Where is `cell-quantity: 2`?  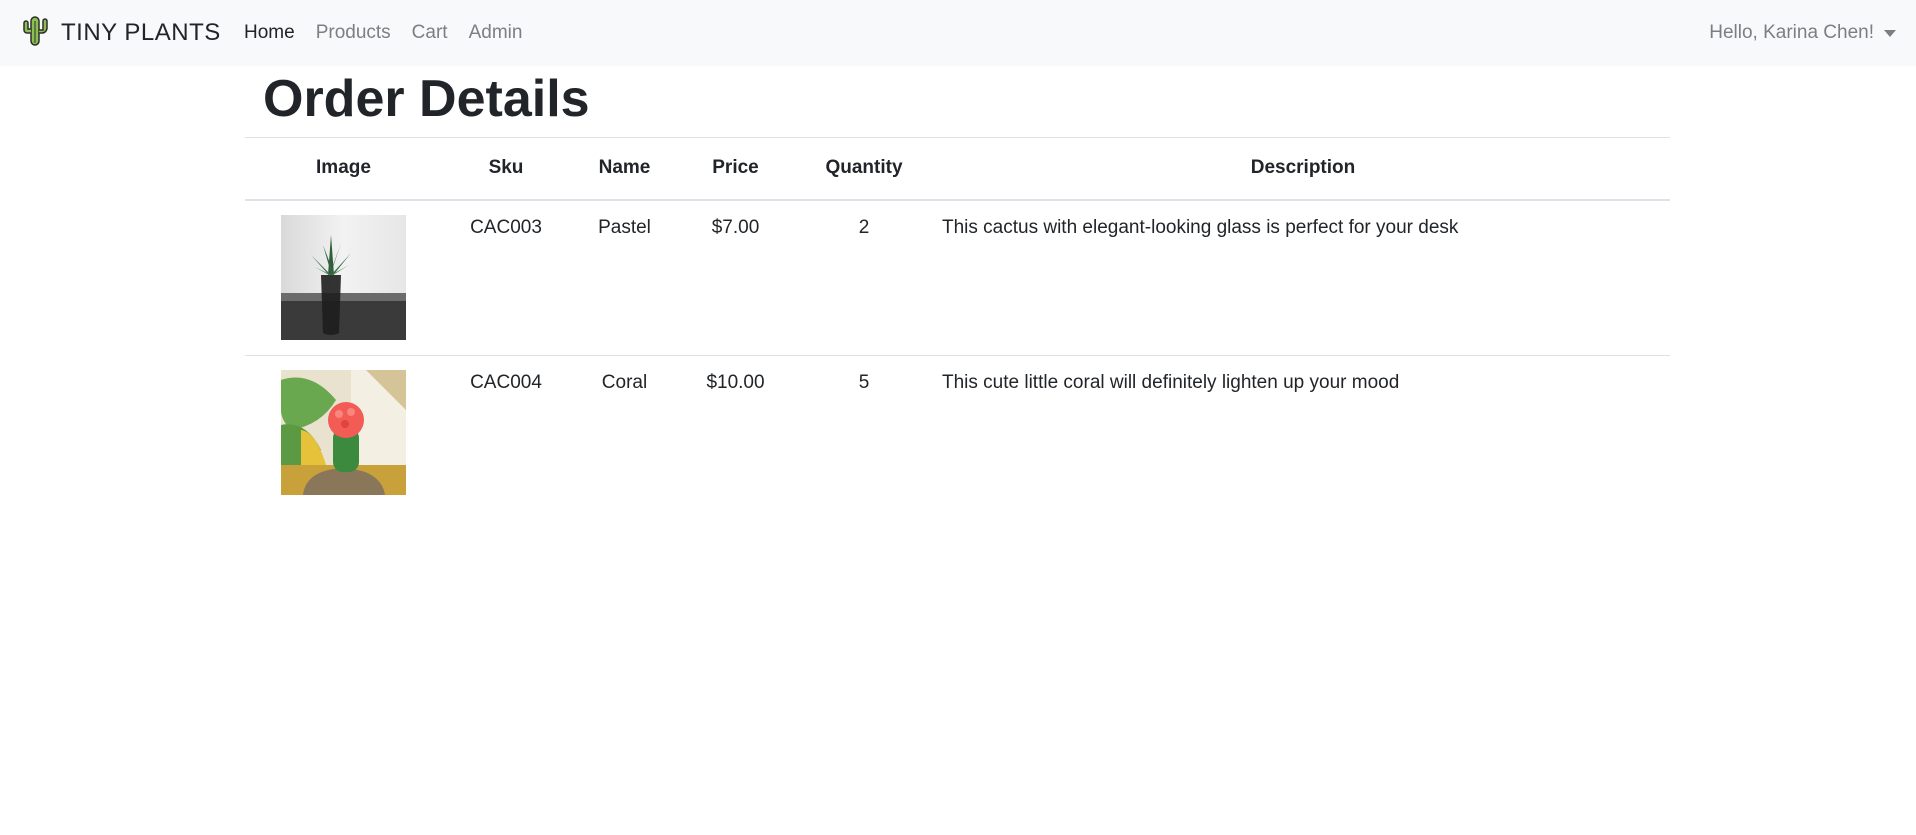
cell-quantity: 2 is located at coordinates (864, 227).